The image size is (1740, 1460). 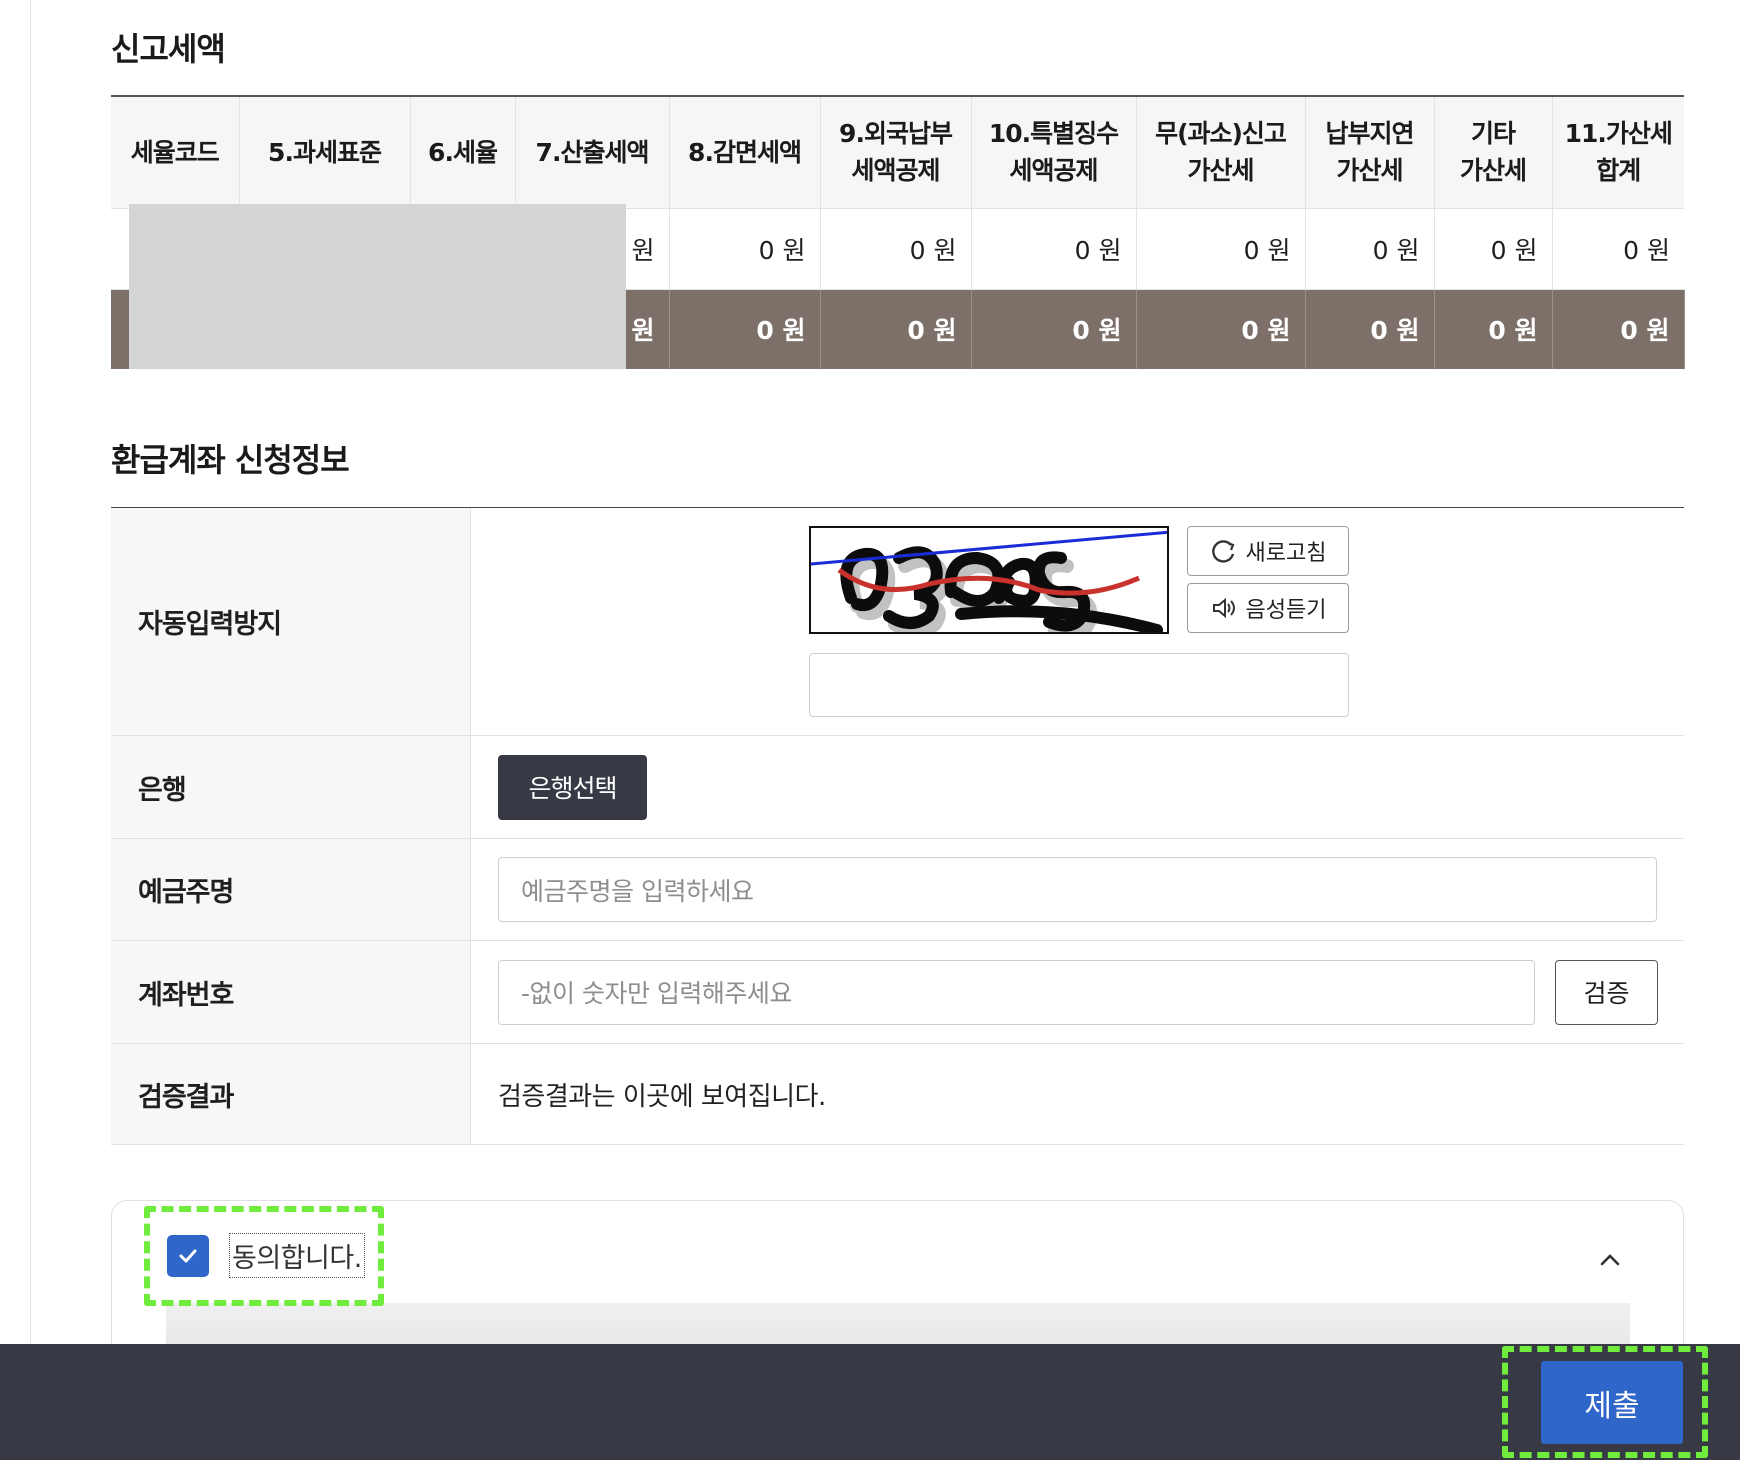 I want to click on left-divider, so click(x=30, y=672).